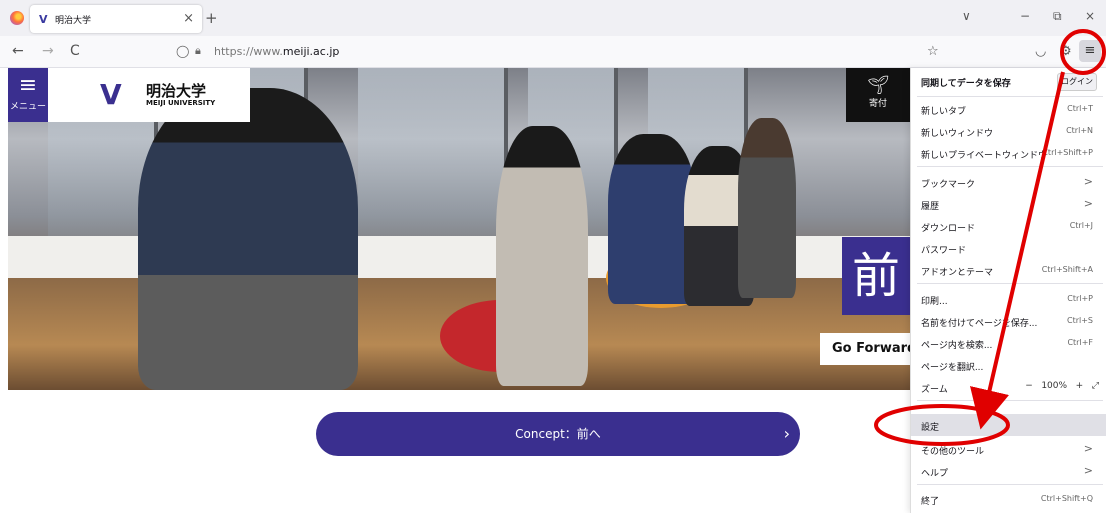  What do you see at coordinates (1066, 498) in the screenshot?
I see `menu-item-shortcut: Ctrl+Shift+Q` at bounding box center [1066, 498].